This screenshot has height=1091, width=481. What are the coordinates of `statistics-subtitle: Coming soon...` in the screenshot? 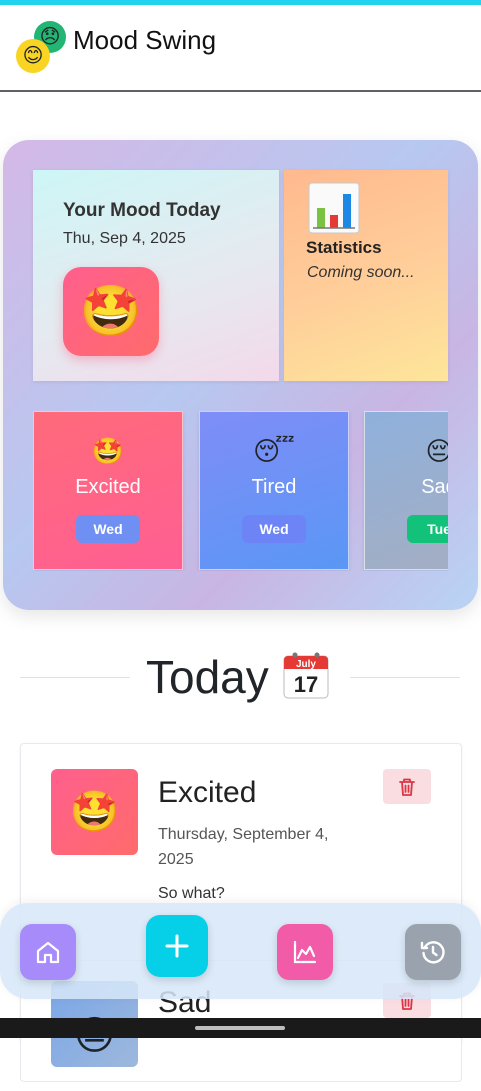 It's located at (361, 272).